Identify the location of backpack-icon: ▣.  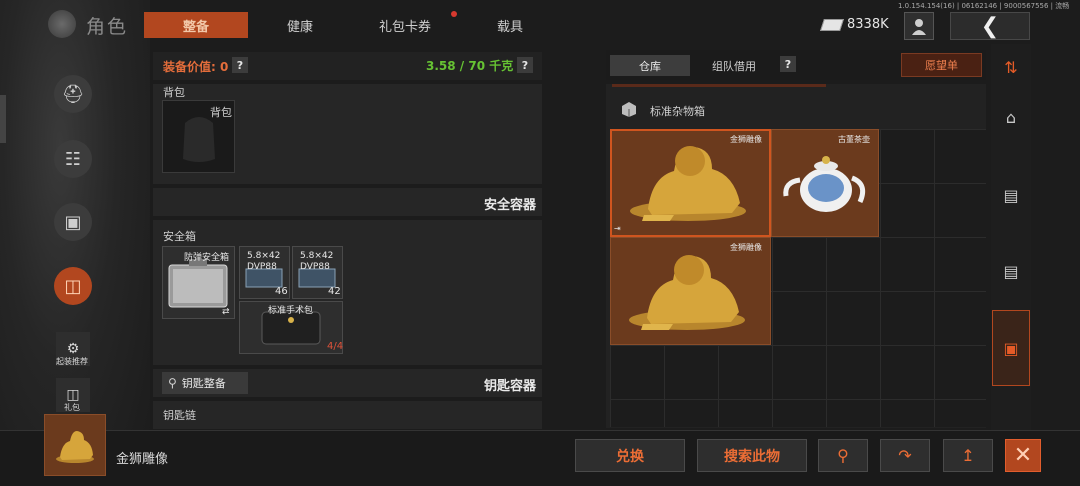
(73, 222).